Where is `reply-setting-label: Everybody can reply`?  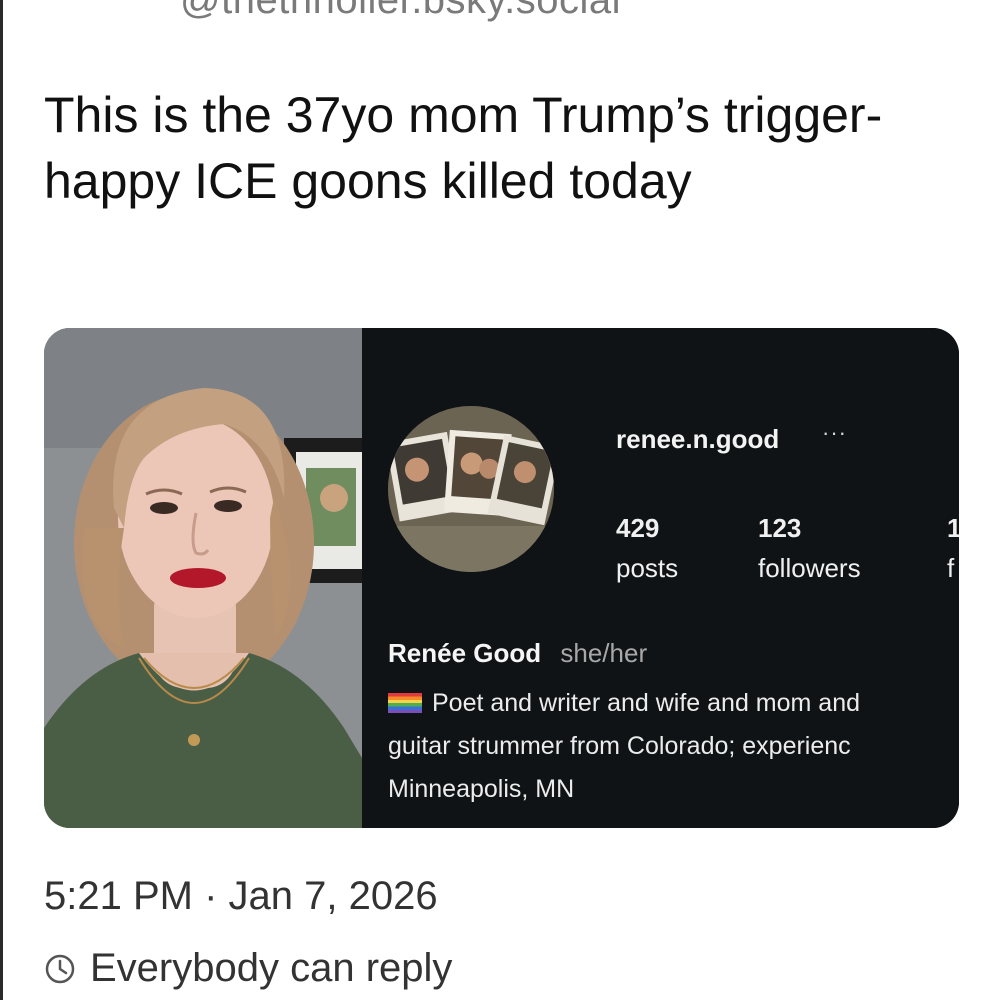
reply-setting-label: Everybody can reply is located at coordinates (271, 968).